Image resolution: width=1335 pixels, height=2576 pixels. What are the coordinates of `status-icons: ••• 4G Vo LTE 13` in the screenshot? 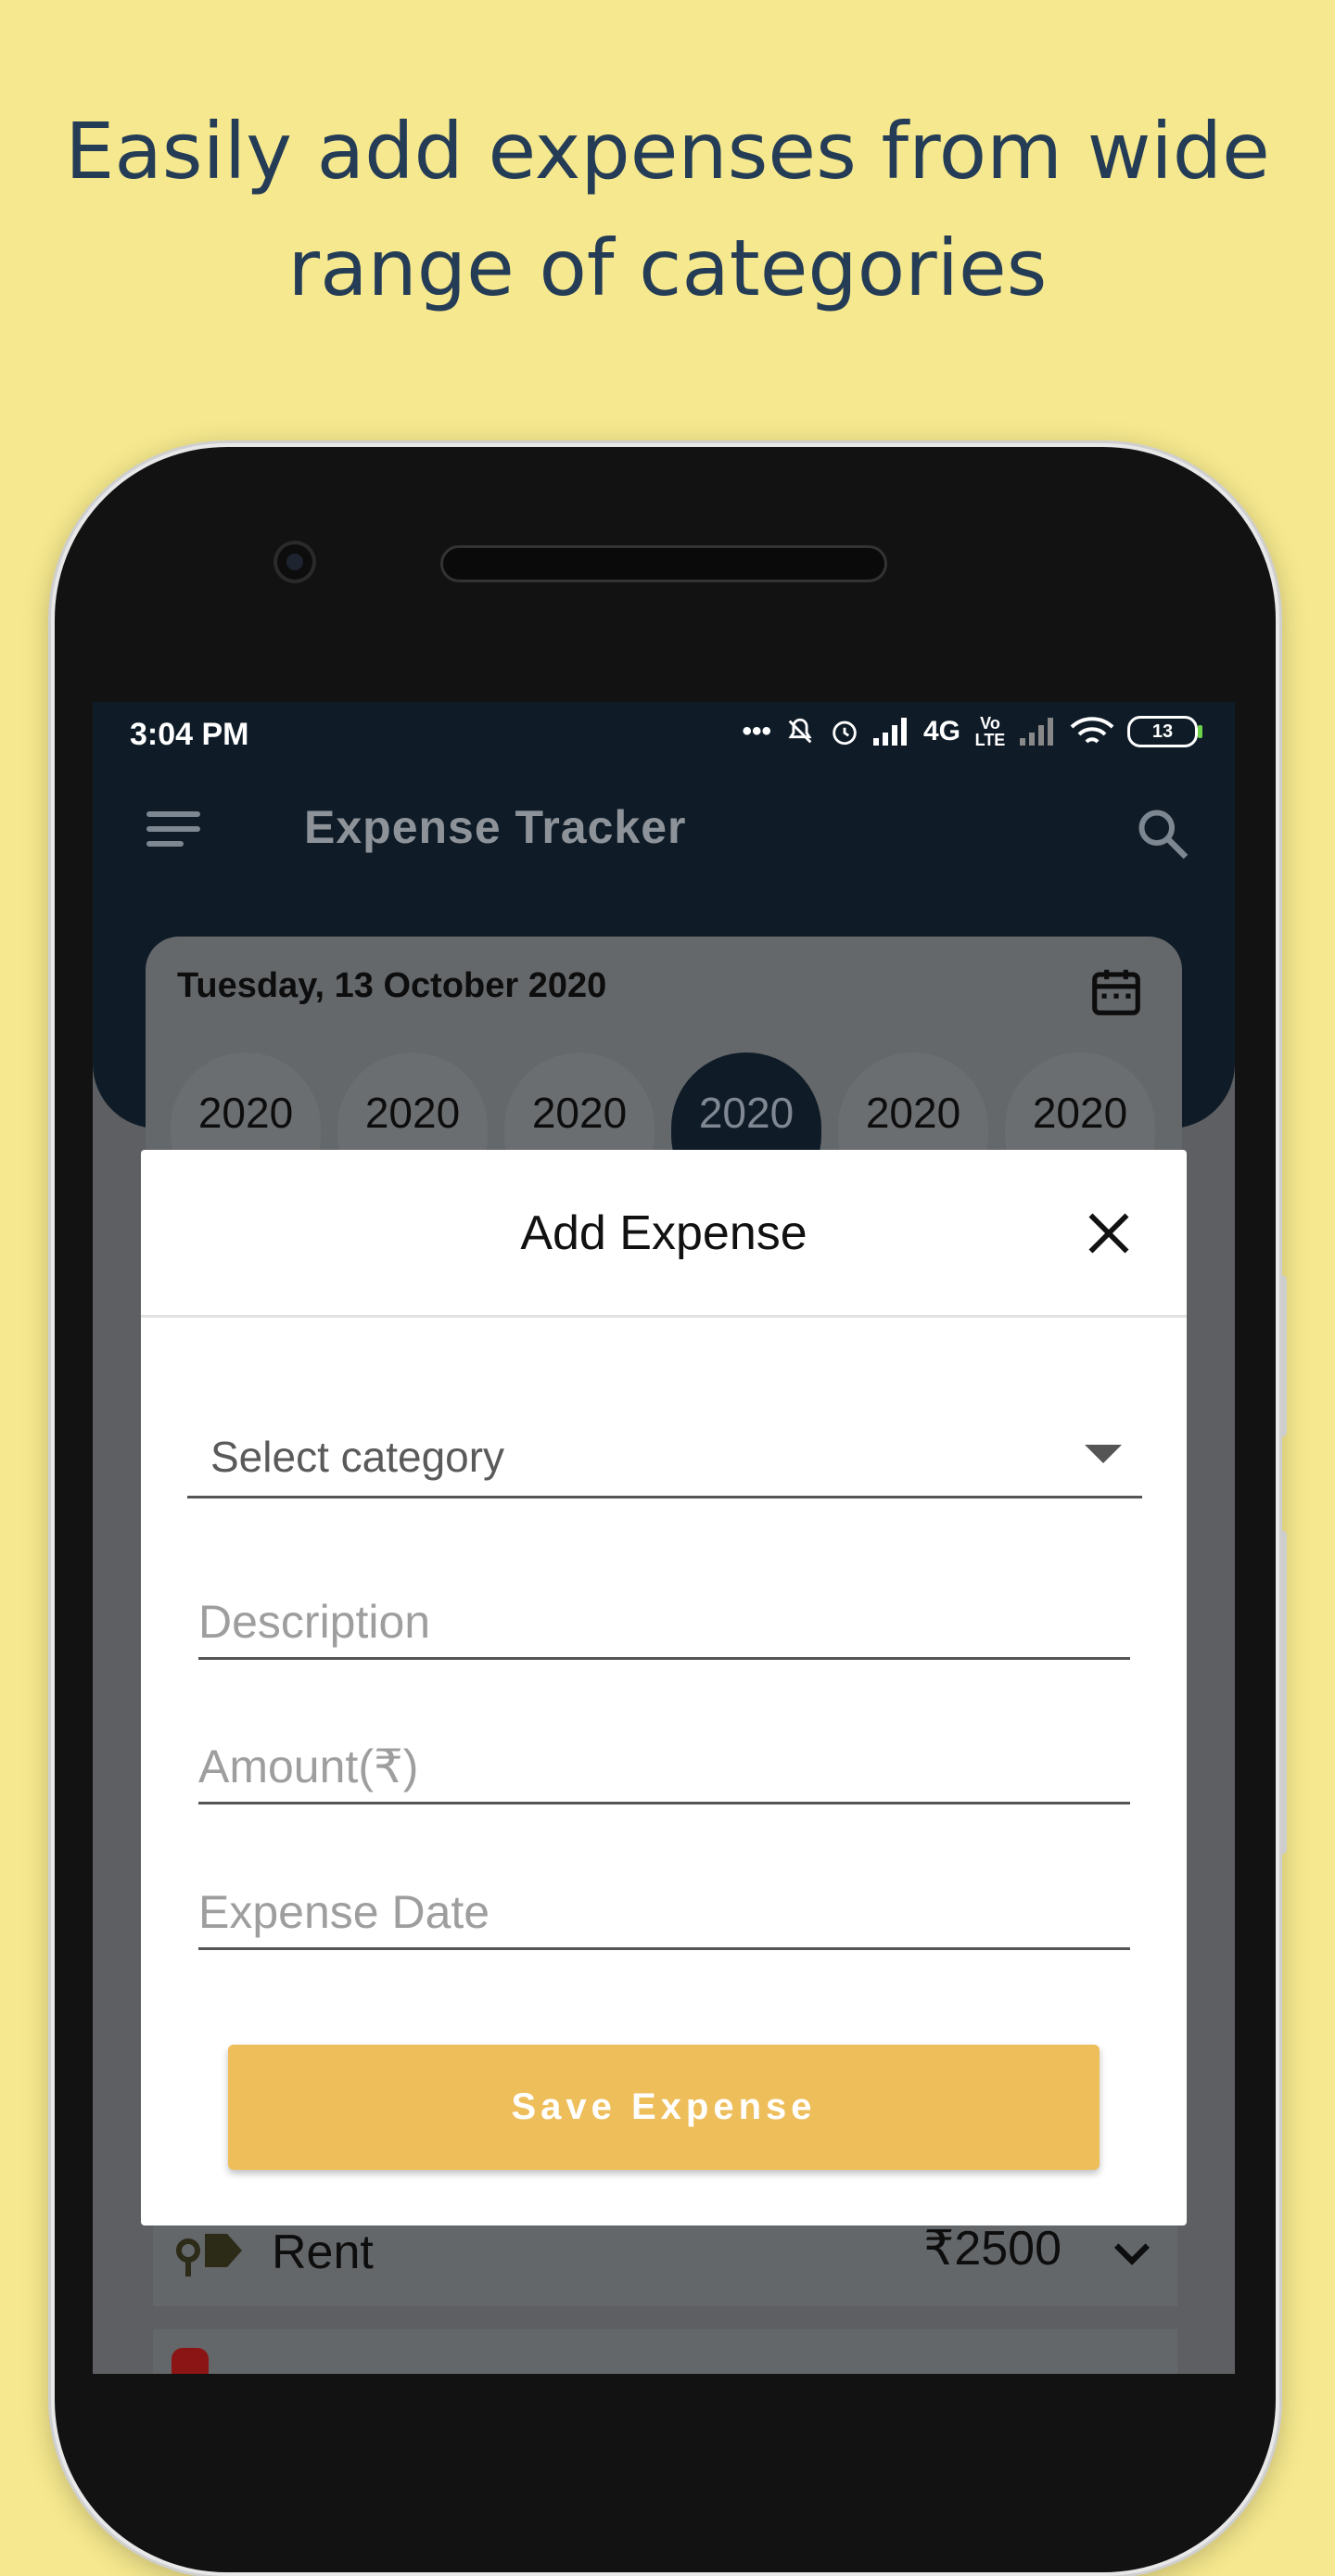 It's located at (972, 732).